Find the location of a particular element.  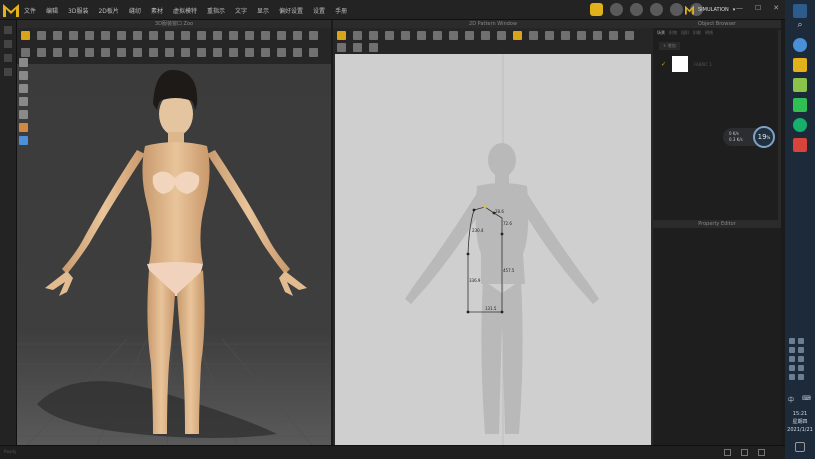

minimize-icon: — is located at coordinates (739, 8).